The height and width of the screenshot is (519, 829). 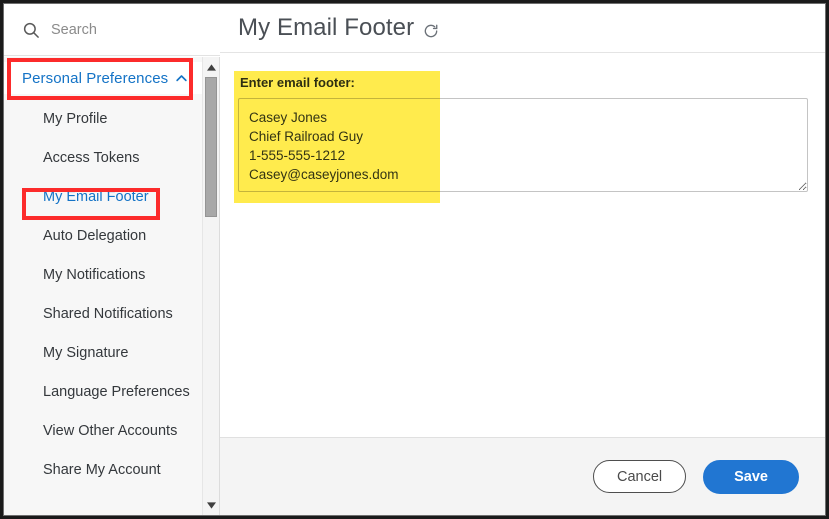 What do you see at coordinates (639, 476) in the screenshot?
I see `cancel-button: Cancel` at bounding box center [639, 476].